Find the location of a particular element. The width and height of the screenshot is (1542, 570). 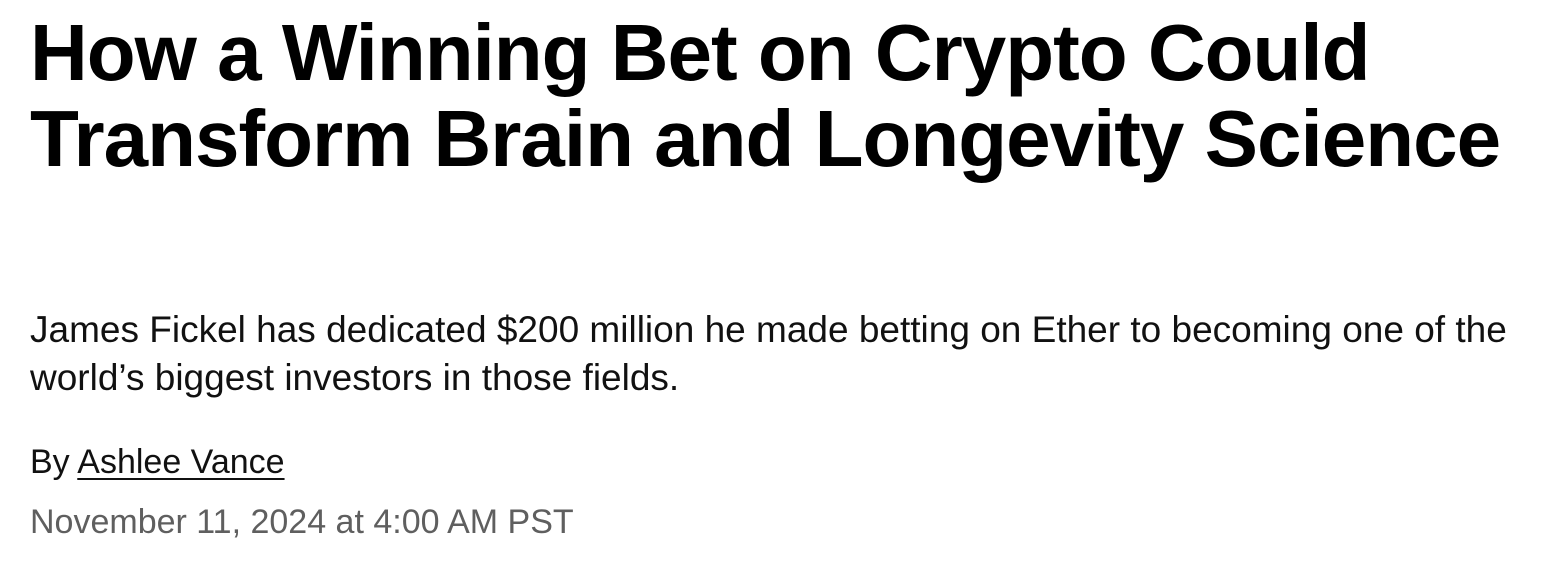

byline-prefix: By is located at coordinates (50, 462).